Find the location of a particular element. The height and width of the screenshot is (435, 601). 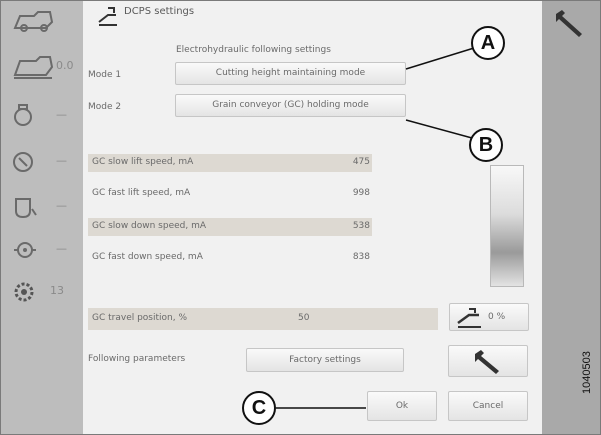

figure-number: 1040503 is located at coordinates (587, 372).